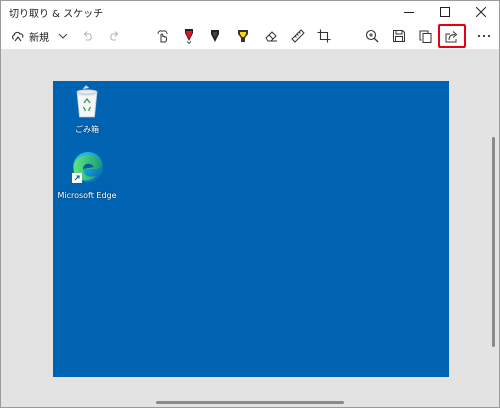 The width and height of the screenshot is (500, 408). I want to click on new-snip-button, so click(18, 36).